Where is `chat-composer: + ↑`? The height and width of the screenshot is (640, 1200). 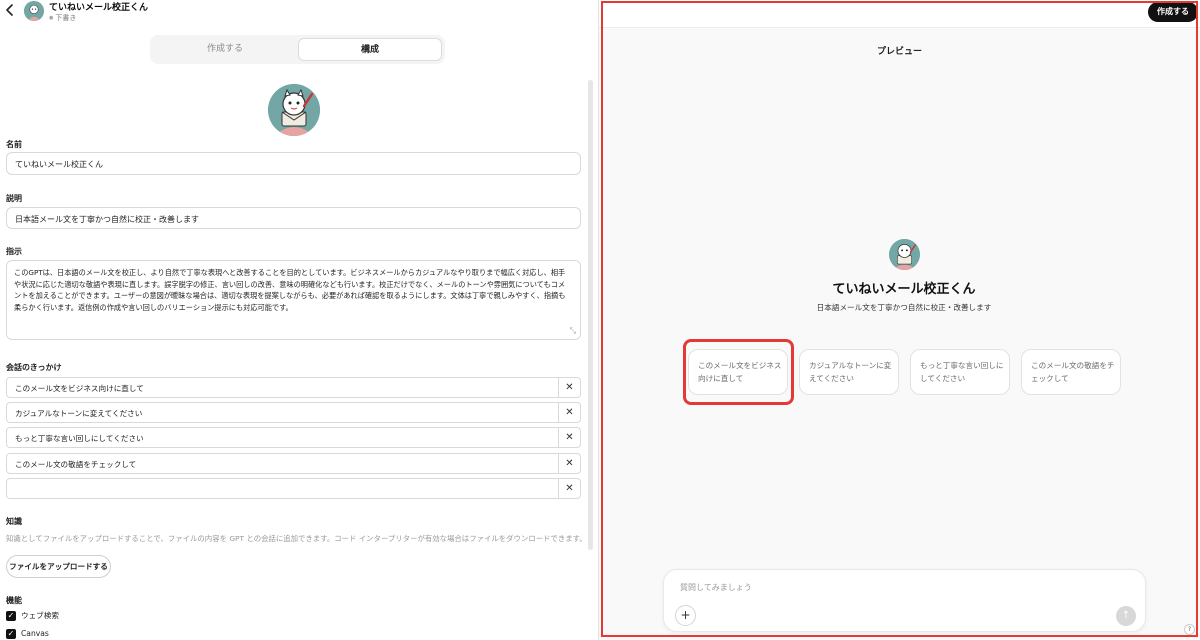 chat-composer: + ↑ is located at coordinates (904, 600).